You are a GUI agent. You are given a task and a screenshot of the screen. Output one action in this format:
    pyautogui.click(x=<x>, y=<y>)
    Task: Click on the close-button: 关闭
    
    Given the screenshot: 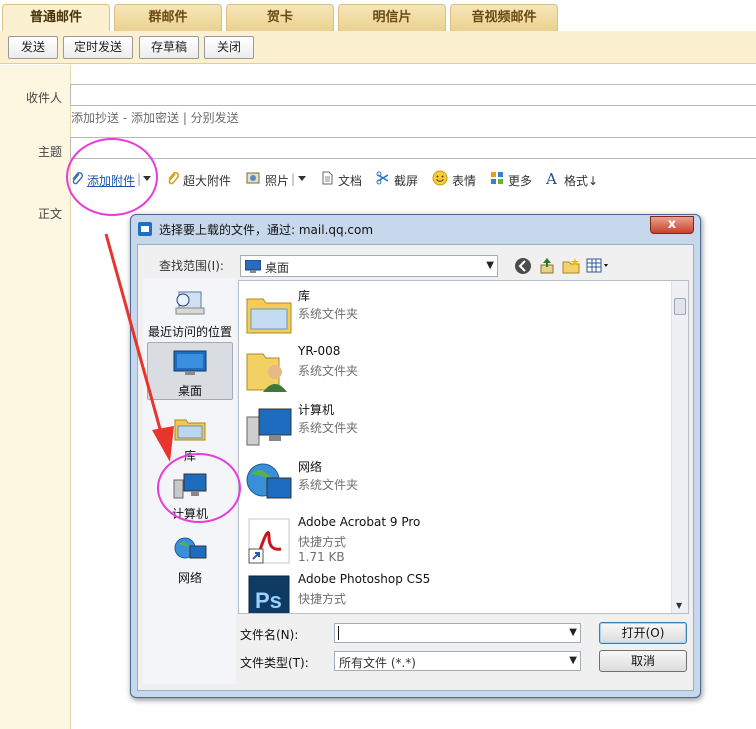 What is the action you would take?
    pyautogui.click(x=229, y=47)
    